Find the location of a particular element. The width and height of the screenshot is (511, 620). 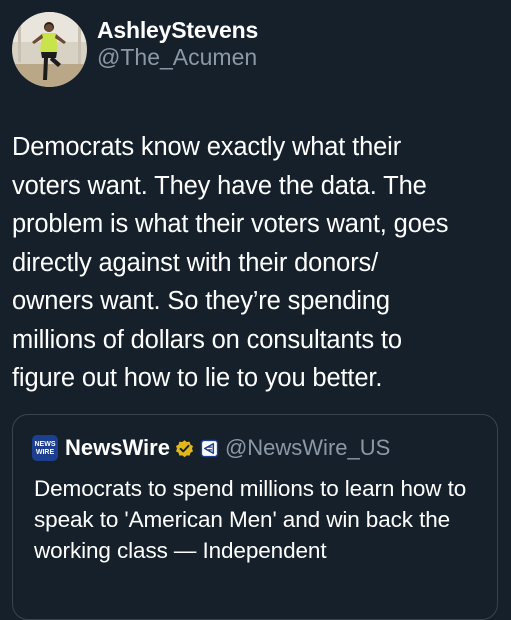

quoted-tweet-header: NEWS WIRE NewsWire @NewsWire_US is located at coordinates (211, 448).